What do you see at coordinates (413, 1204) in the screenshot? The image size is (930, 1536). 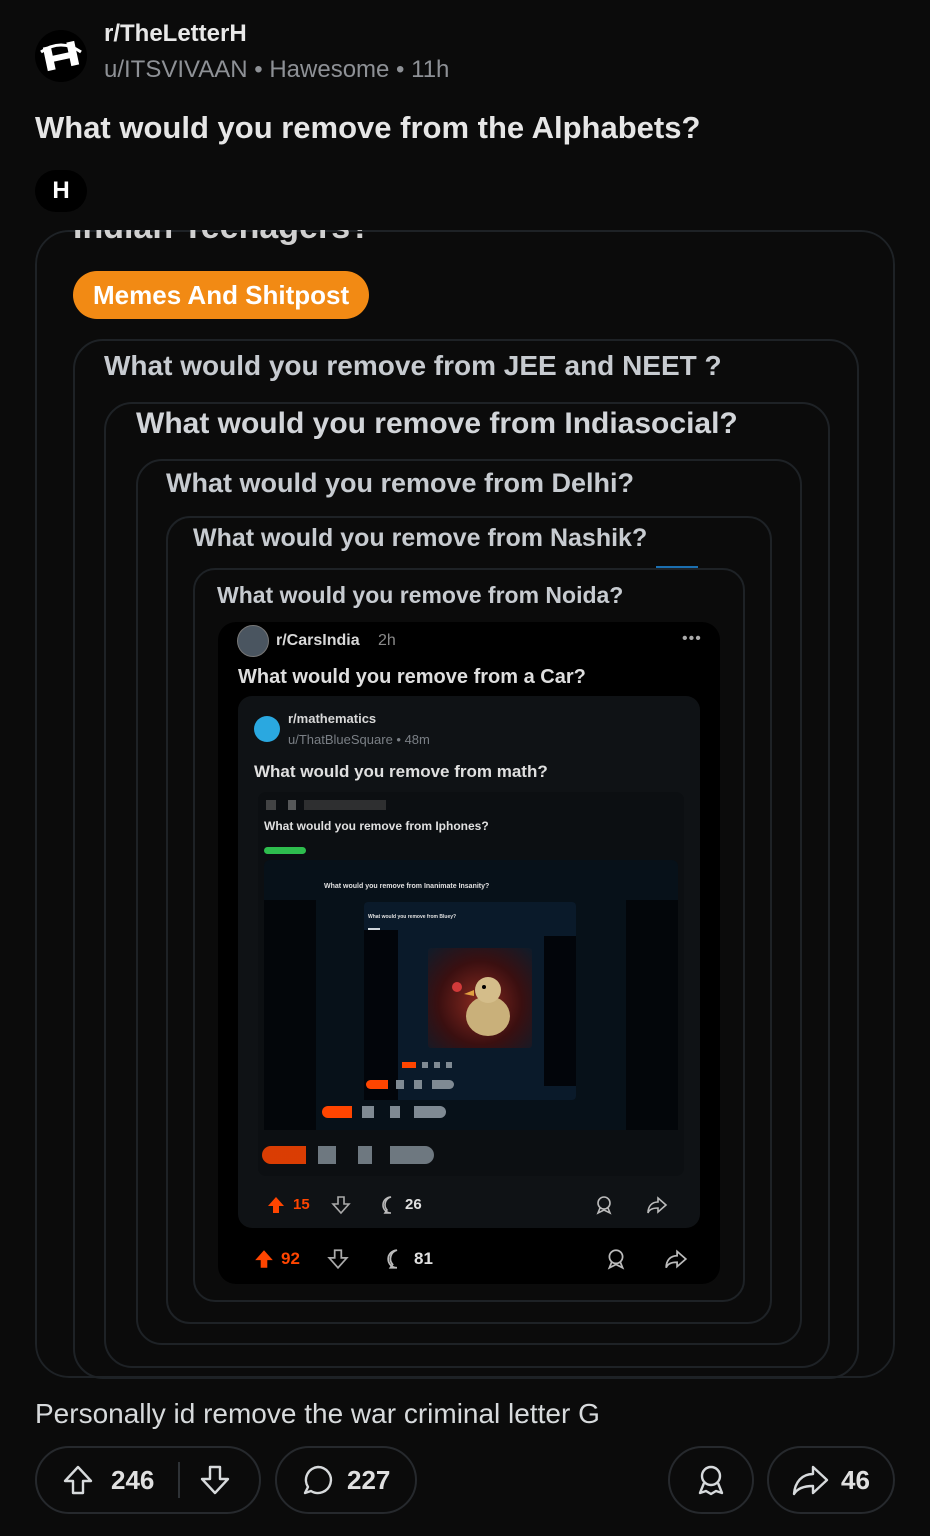 I see `math-comment-count: 26` at bounding box center [413, 1204].